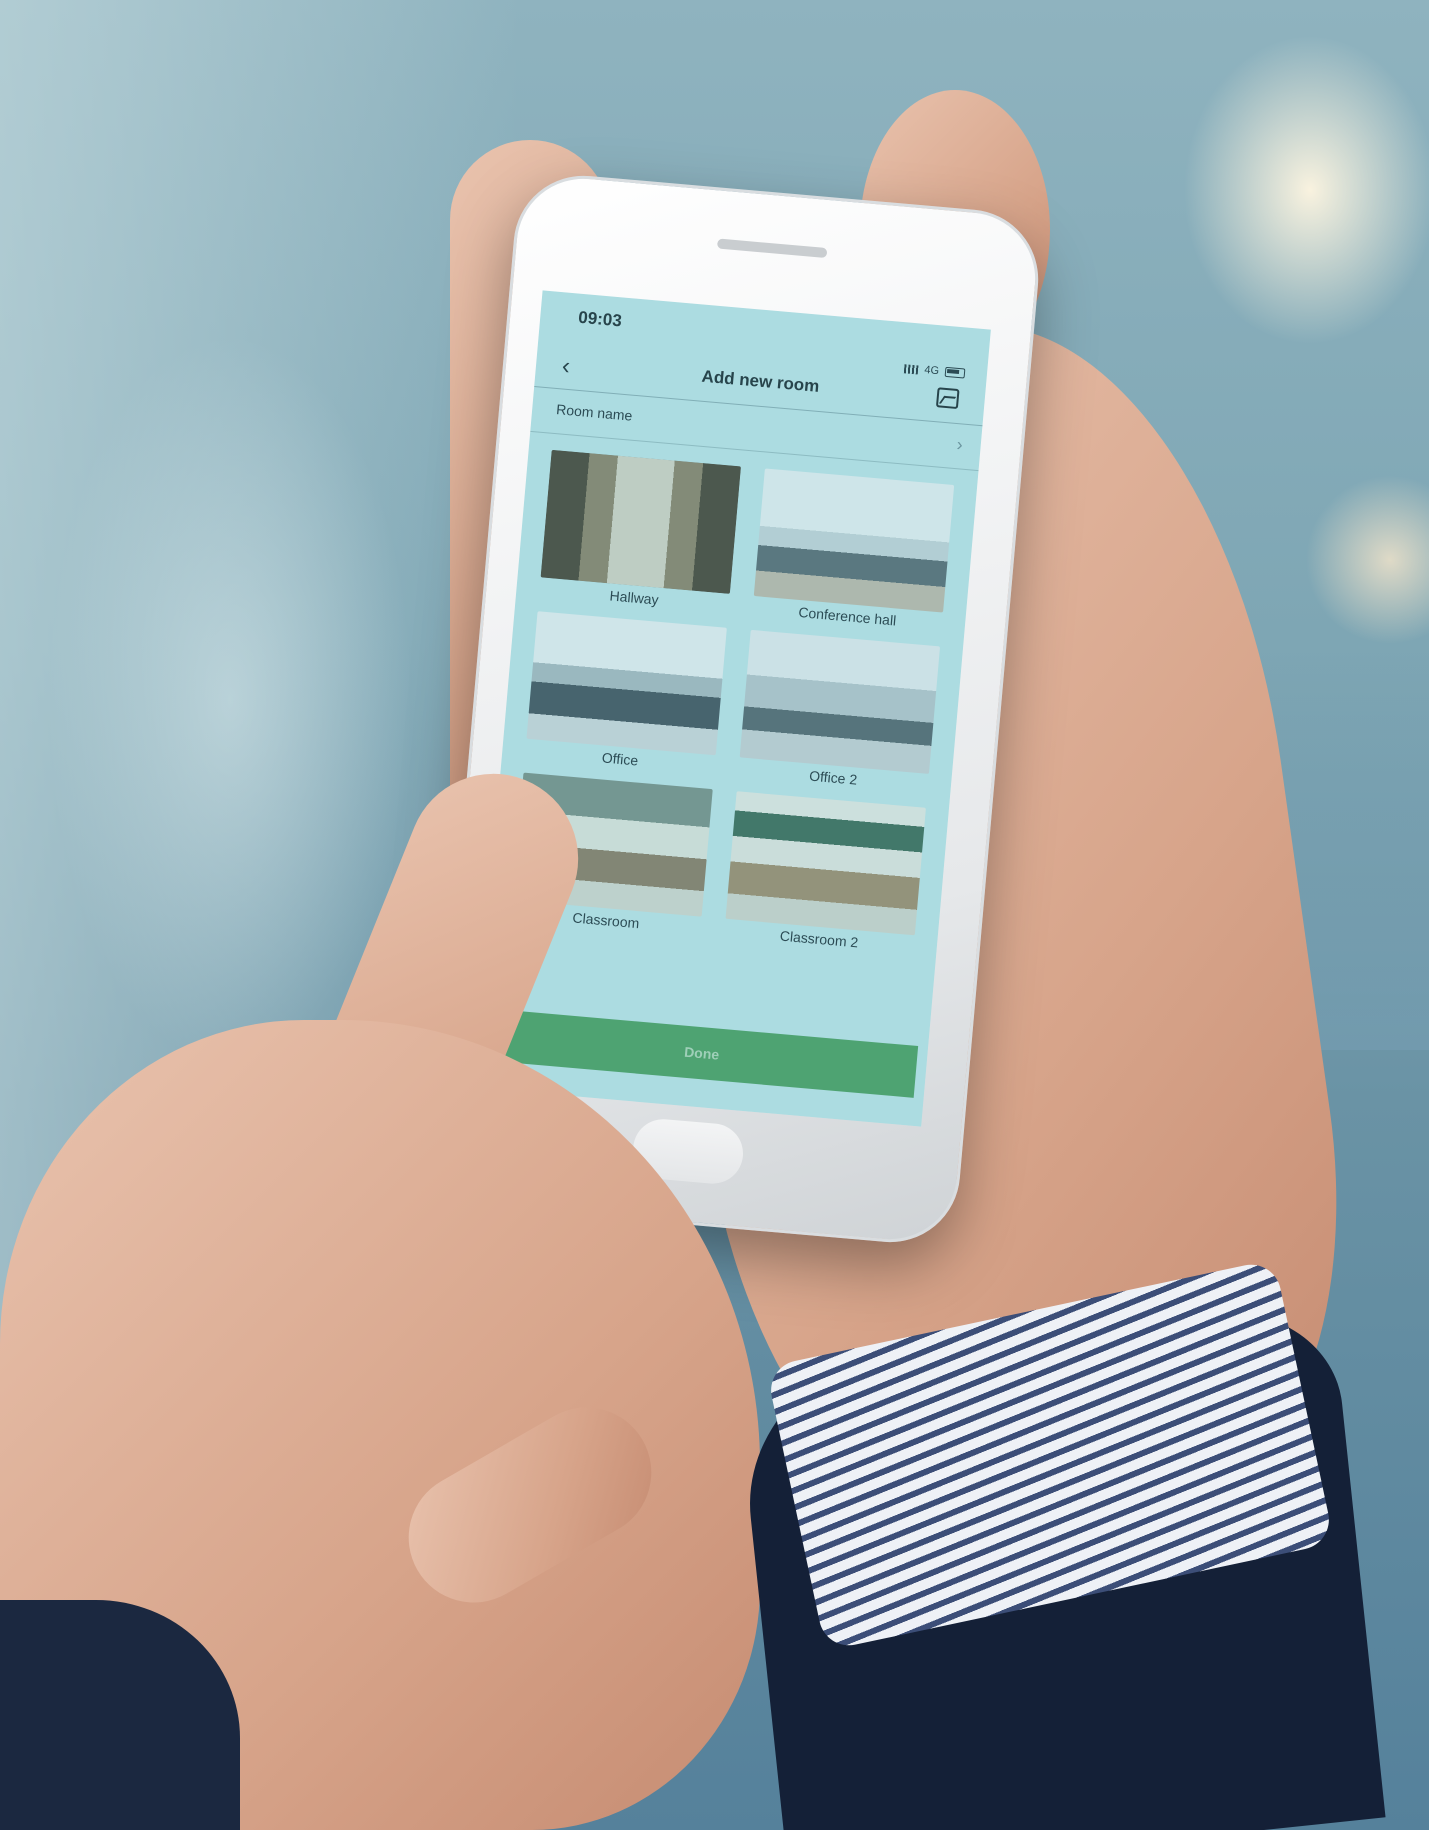 The image size is (1429, 1830). I want to click on chevron-right-icon: ›, so click(959, 444).